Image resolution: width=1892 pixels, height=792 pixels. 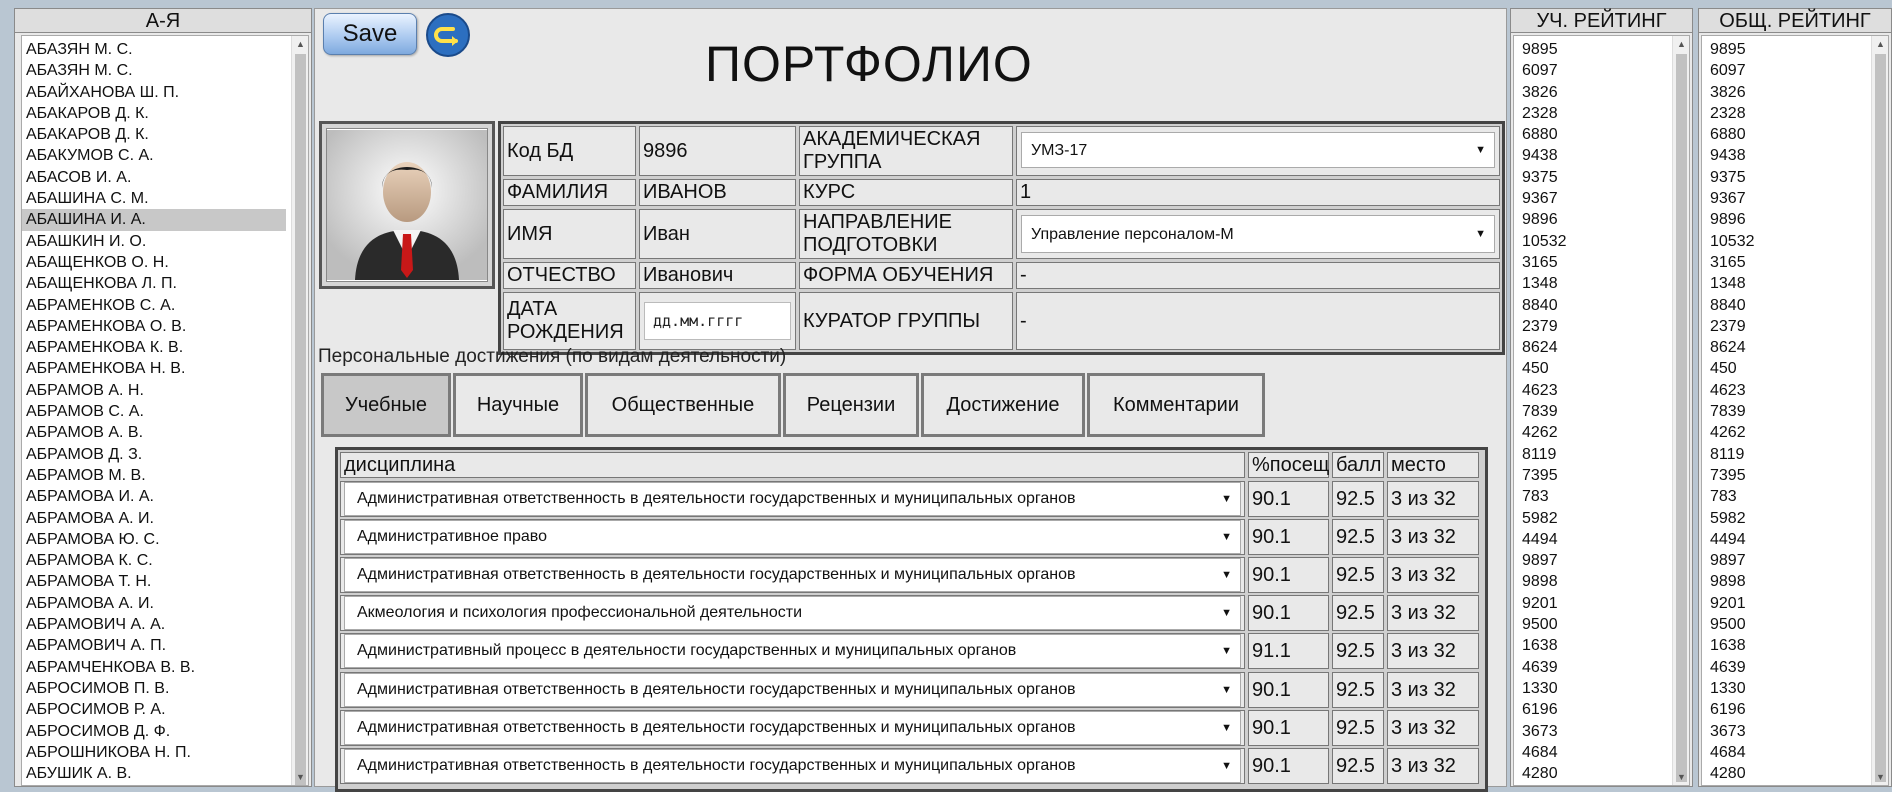 I want to click on student-list-item: АБРАМОВИЧ А. А., so click(x=154, y=624).